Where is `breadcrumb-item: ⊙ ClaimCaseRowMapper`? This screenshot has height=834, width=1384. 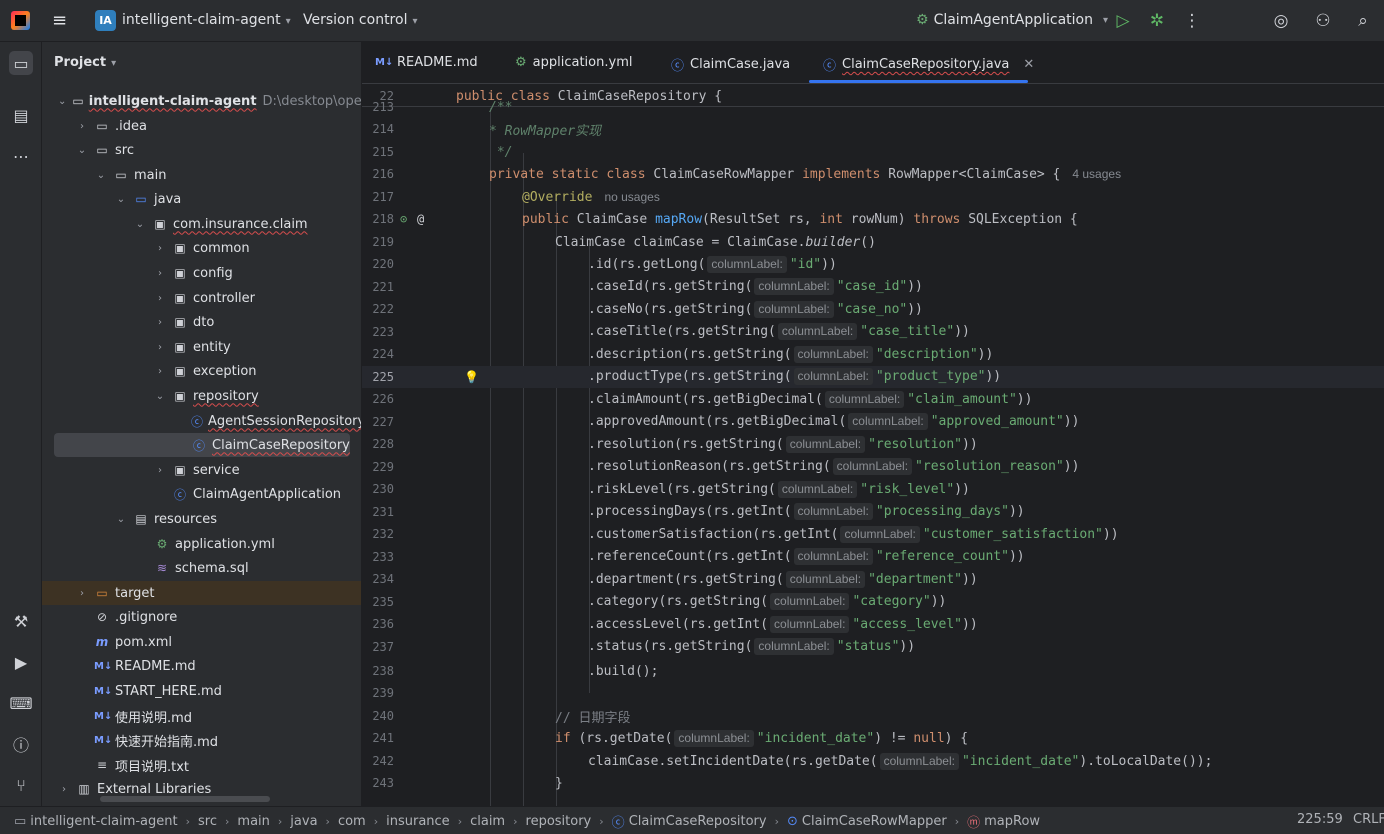
breadcrumb-item: ⊙ ClaimCaseRowMapper is located at coordinates (867, 821).